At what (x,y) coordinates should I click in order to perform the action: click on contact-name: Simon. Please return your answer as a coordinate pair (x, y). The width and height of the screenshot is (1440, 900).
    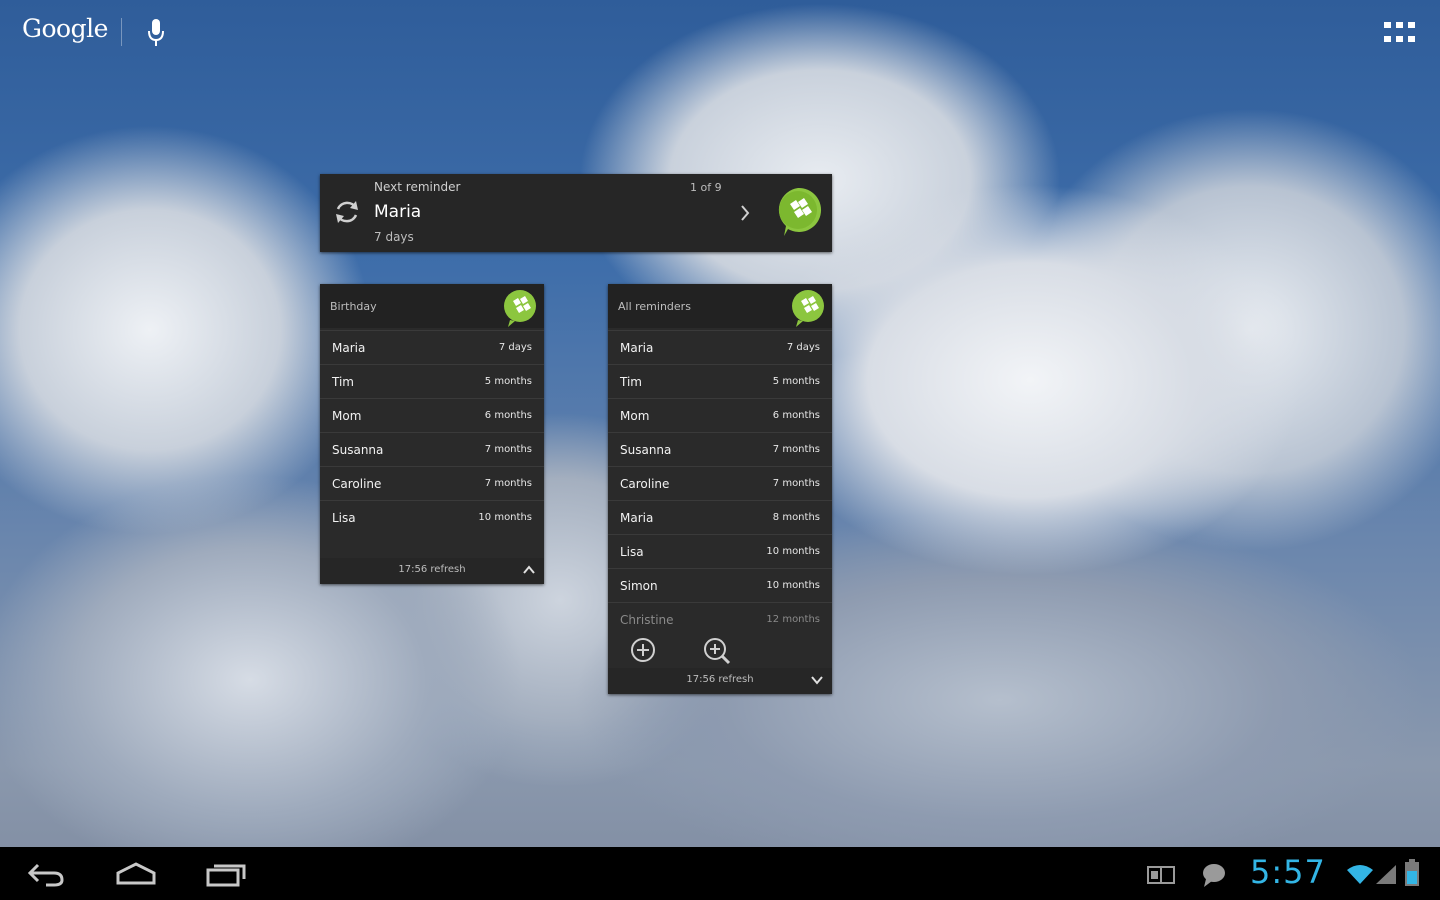
    Looking at the image, I should click on (639, 586).